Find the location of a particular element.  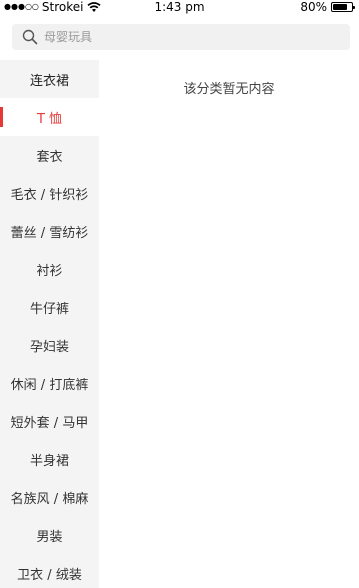

sidebar-item-label: 毛衣 / 针织衫 is located at coordinates (49, 195).